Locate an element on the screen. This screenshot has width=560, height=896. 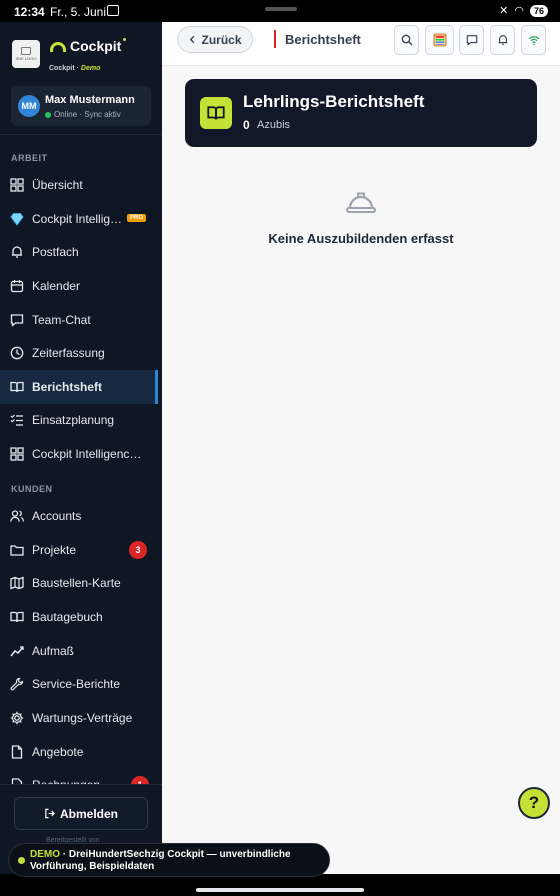
help-button: ? is located at coordinates (534, 803).